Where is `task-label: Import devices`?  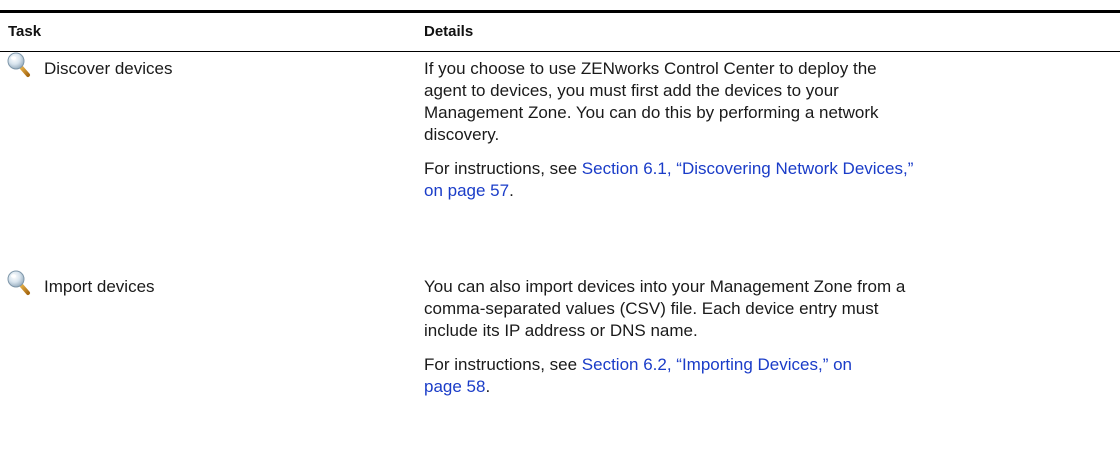
task-label: Import devices is located at coordinates (99, 286).